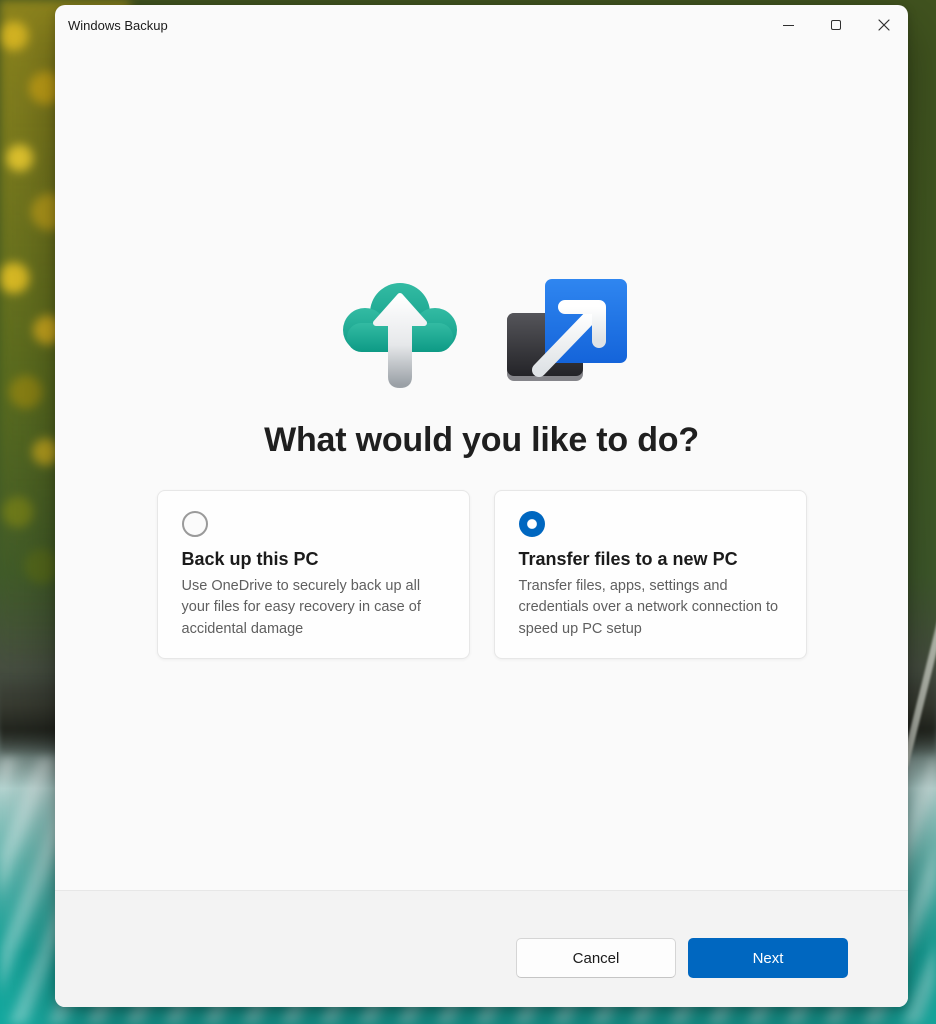 The height and width of the screenshot is (1024, 936). I want to click on cancel-button: Cancel, so click(596, 958).